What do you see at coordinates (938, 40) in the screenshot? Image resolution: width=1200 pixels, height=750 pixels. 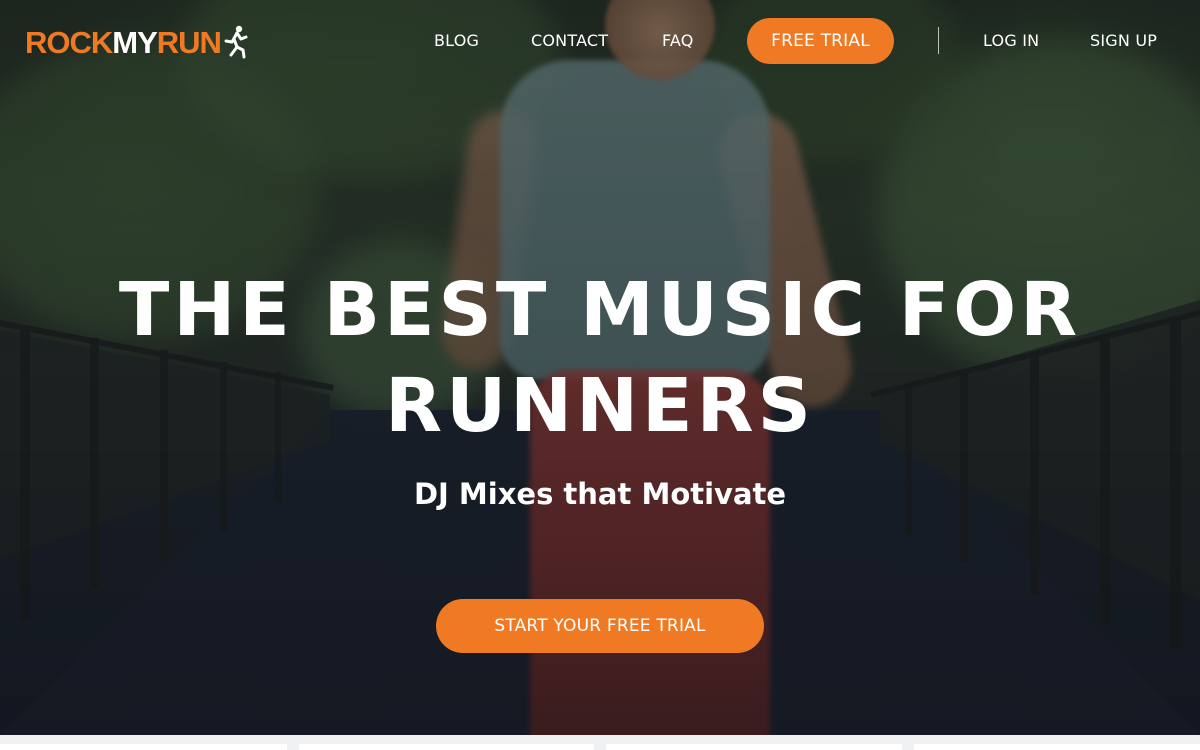 I see `nav-divider` at bounding box center [938, 40].